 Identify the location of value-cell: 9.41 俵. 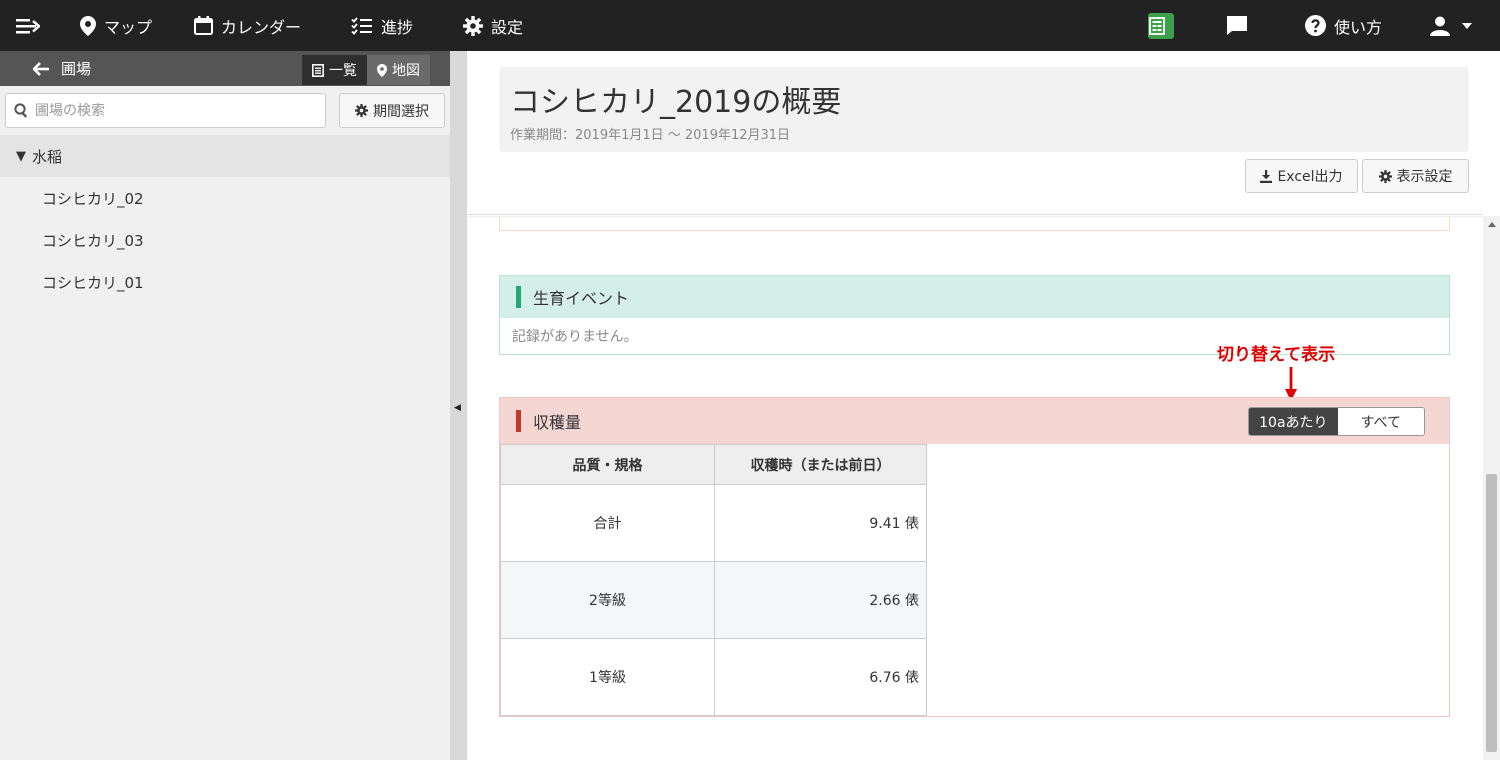
(820, 523).